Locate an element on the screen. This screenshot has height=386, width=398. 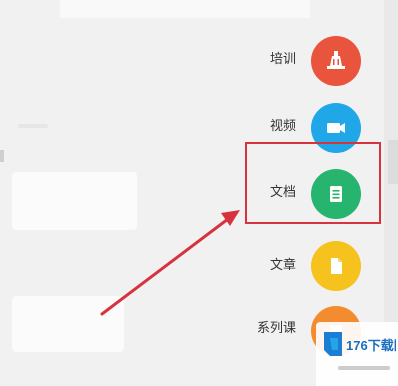
watermark-logo: 176下载网 is located at coordinates (360, 344).